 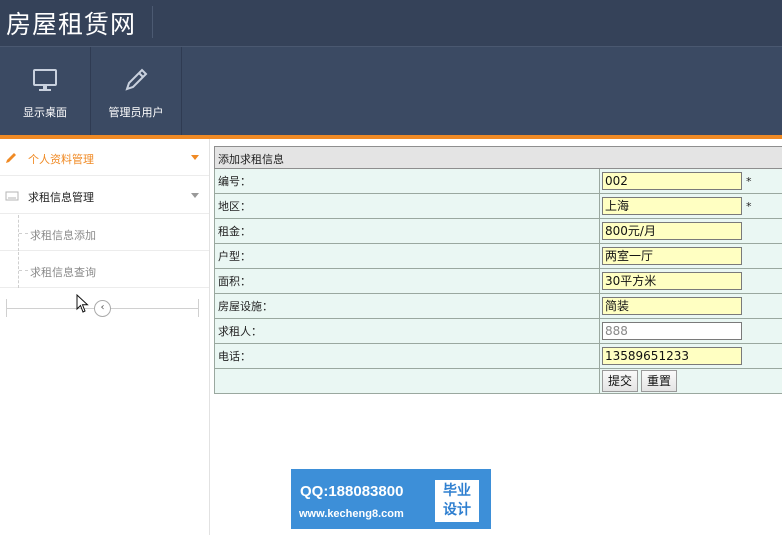 I want to click on sidebar-group-profile: 个人资料管理, so click(x=104, y=157).